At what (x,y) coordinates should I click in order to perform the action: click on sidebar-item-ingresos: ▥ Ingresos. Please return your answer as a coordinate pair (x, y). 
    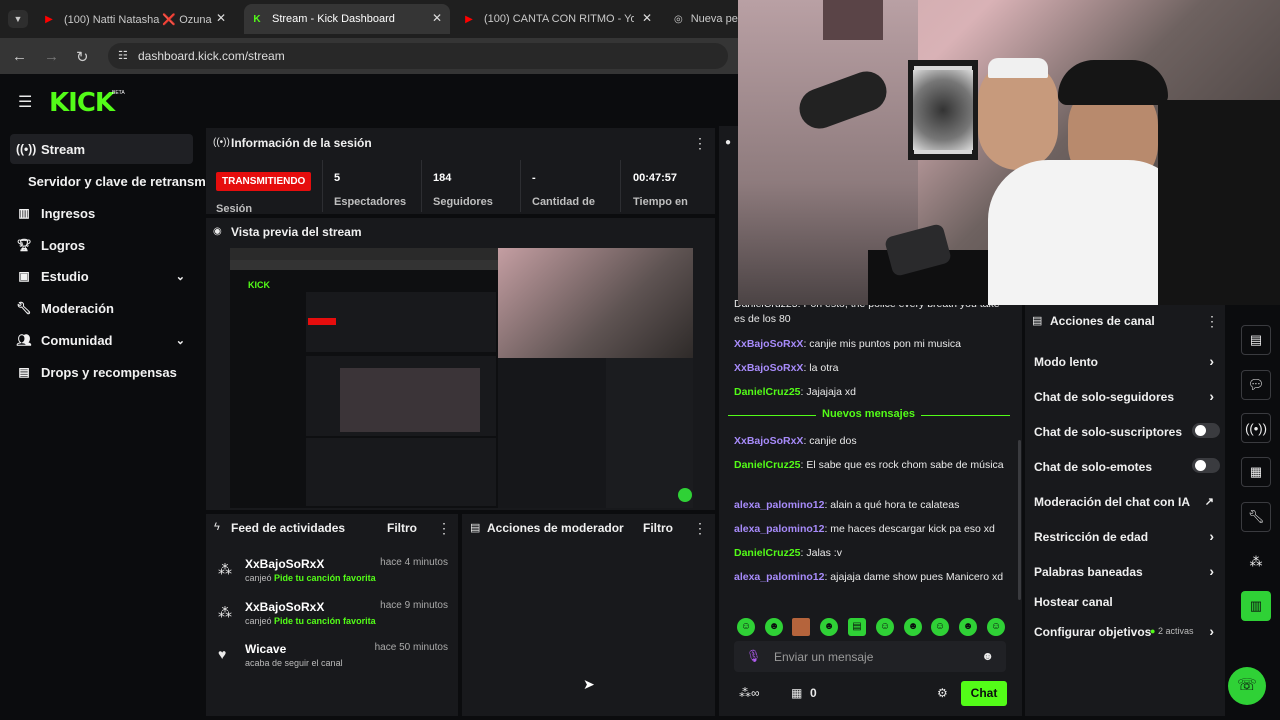
    Looking at the image, I should click on (101, 213).